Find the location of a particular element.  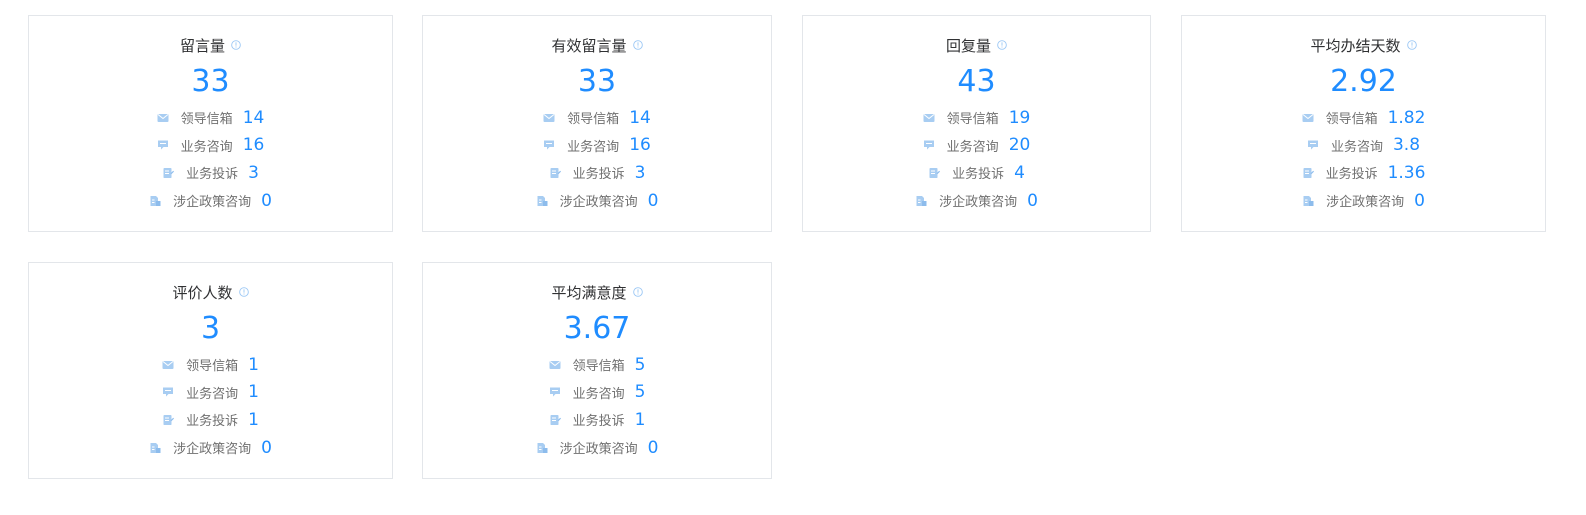

stat-card-value: 3.67 is located at coordinates (597, 328).